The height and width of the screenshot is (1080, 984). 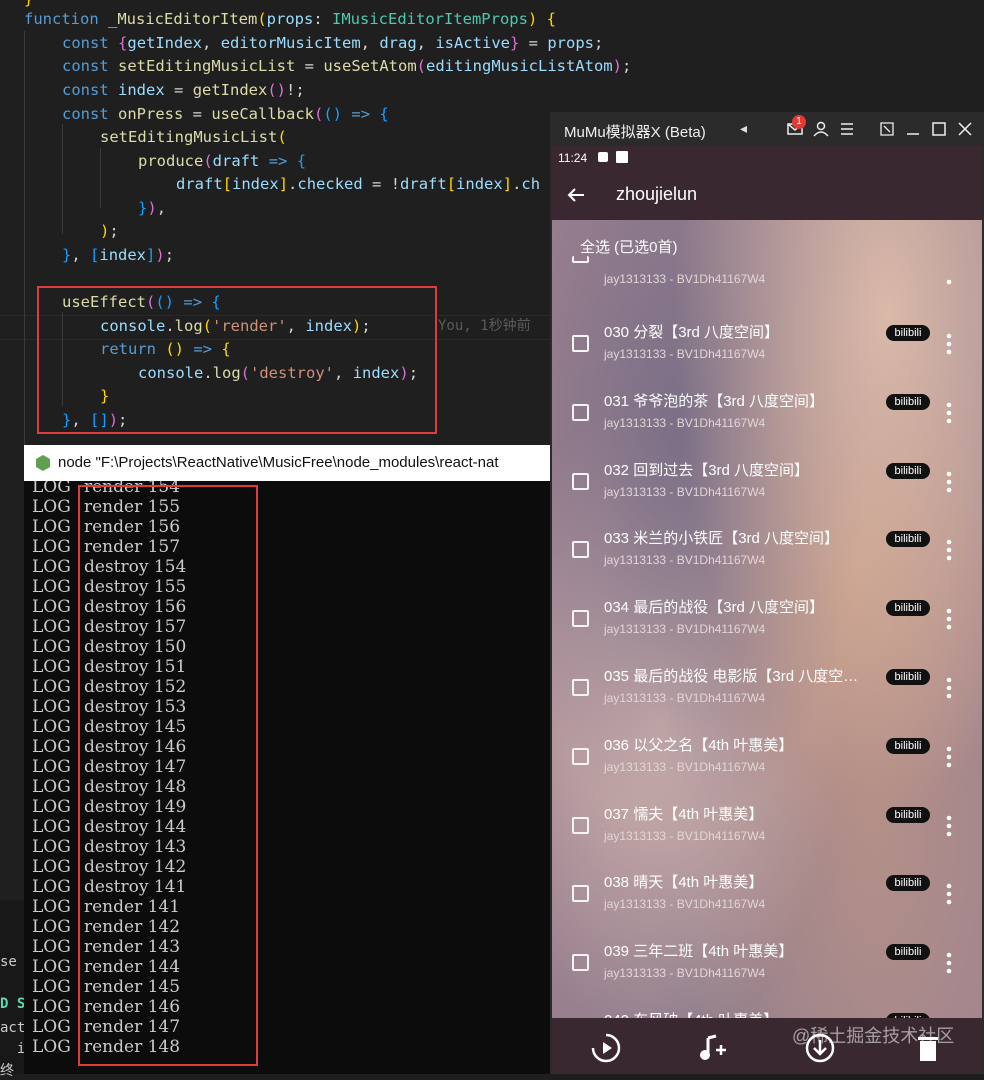 What do you see at coordinates (193, 137) in the screenshot?
I see `code-line: setEditingMusicList(` at bounding box center [193, 137].